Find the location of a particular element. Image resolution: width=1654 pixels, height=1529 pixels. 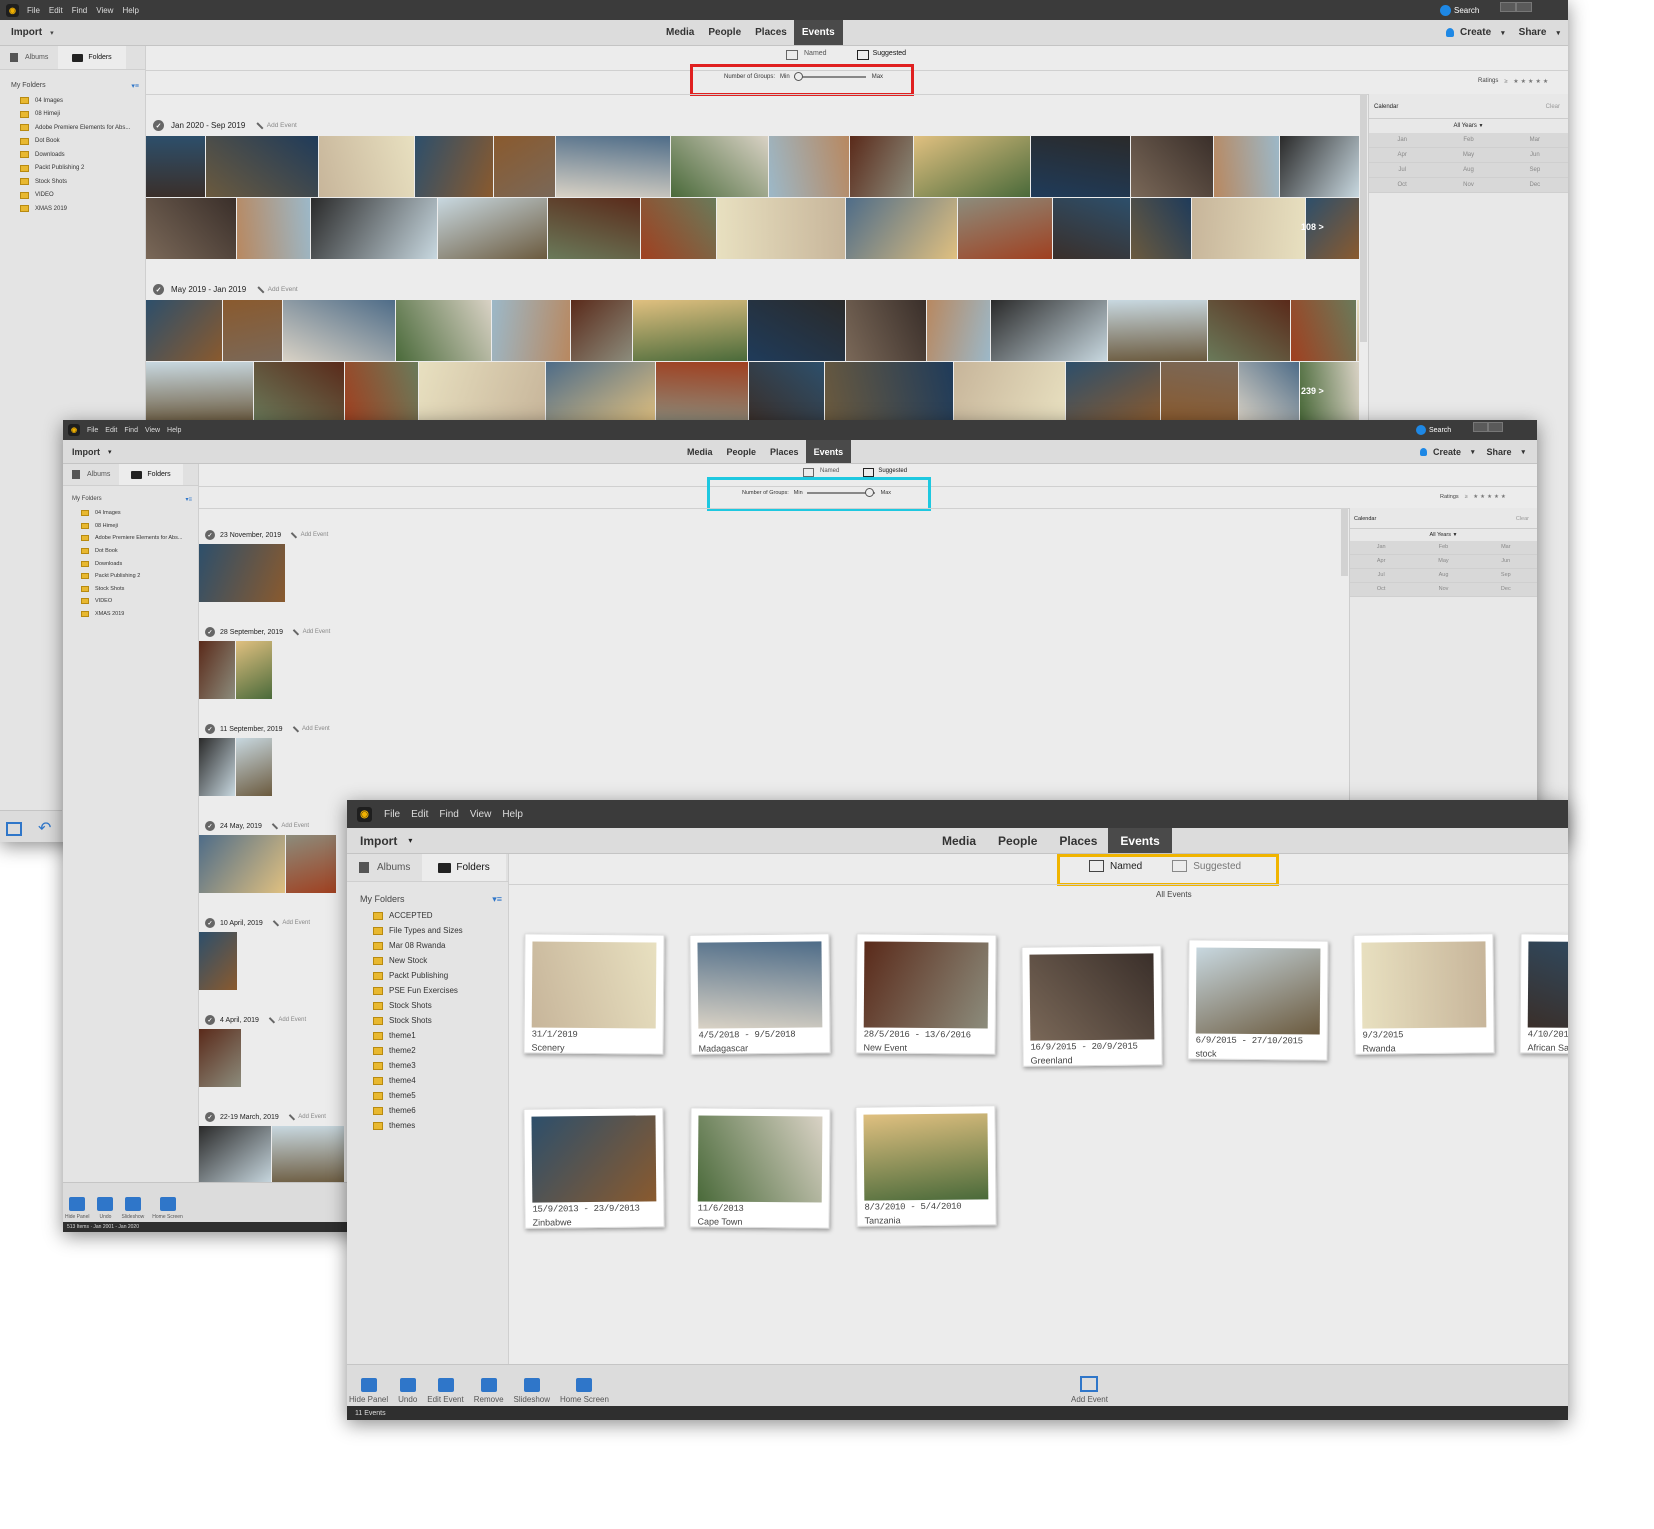

more-photos-link: 239 > is located at coordinates (1312, 391).